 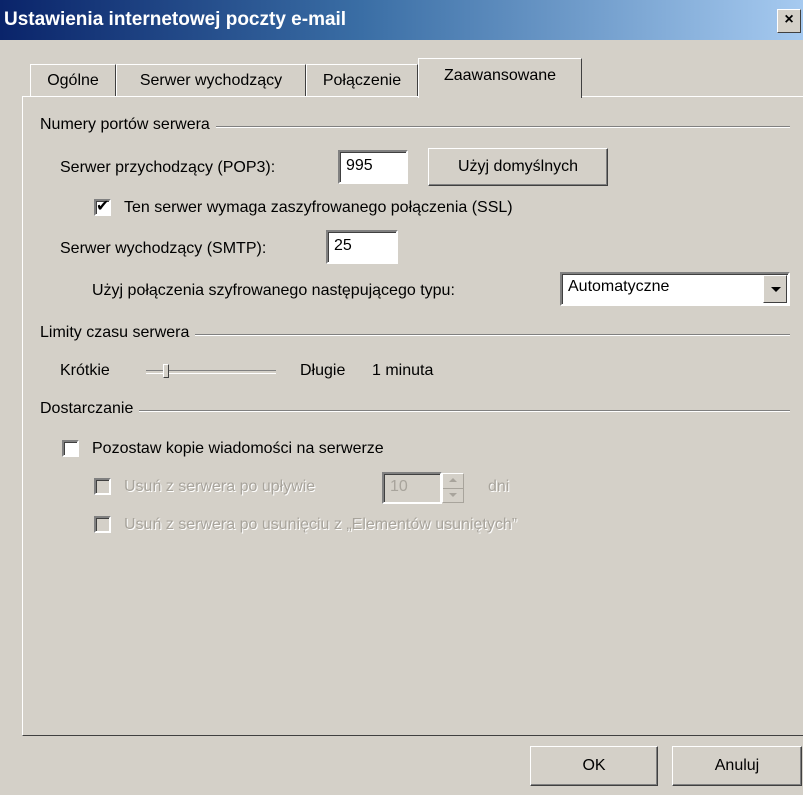 I want to click on tab-connection-label: Połączenie, so click(x=362, y=80).